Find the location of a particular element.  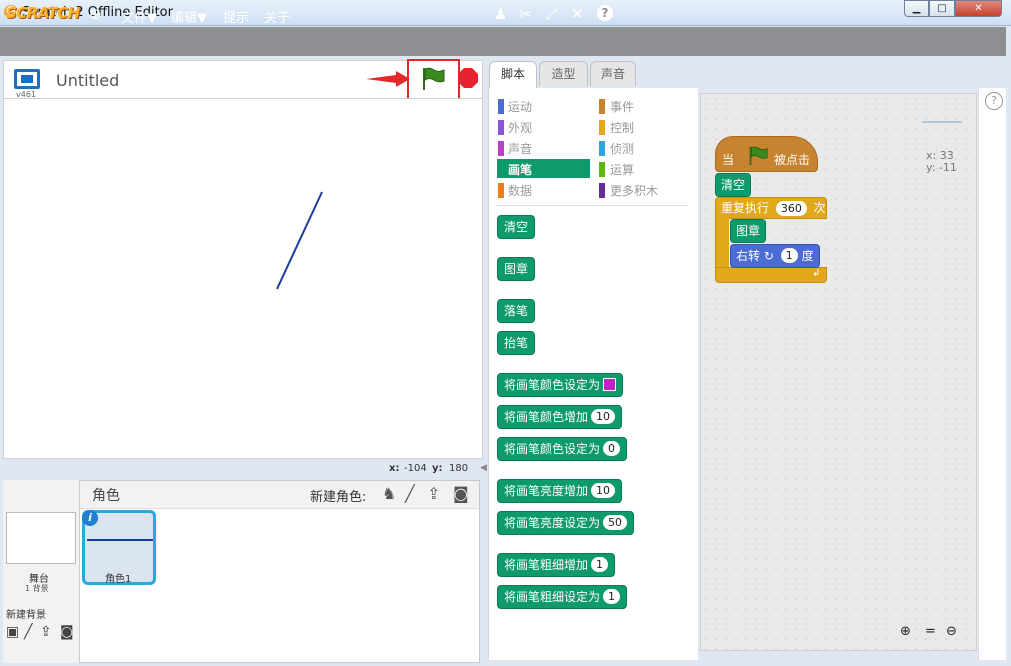

backdrop-library-icon: ▣ is located at coordinates (12, 632).